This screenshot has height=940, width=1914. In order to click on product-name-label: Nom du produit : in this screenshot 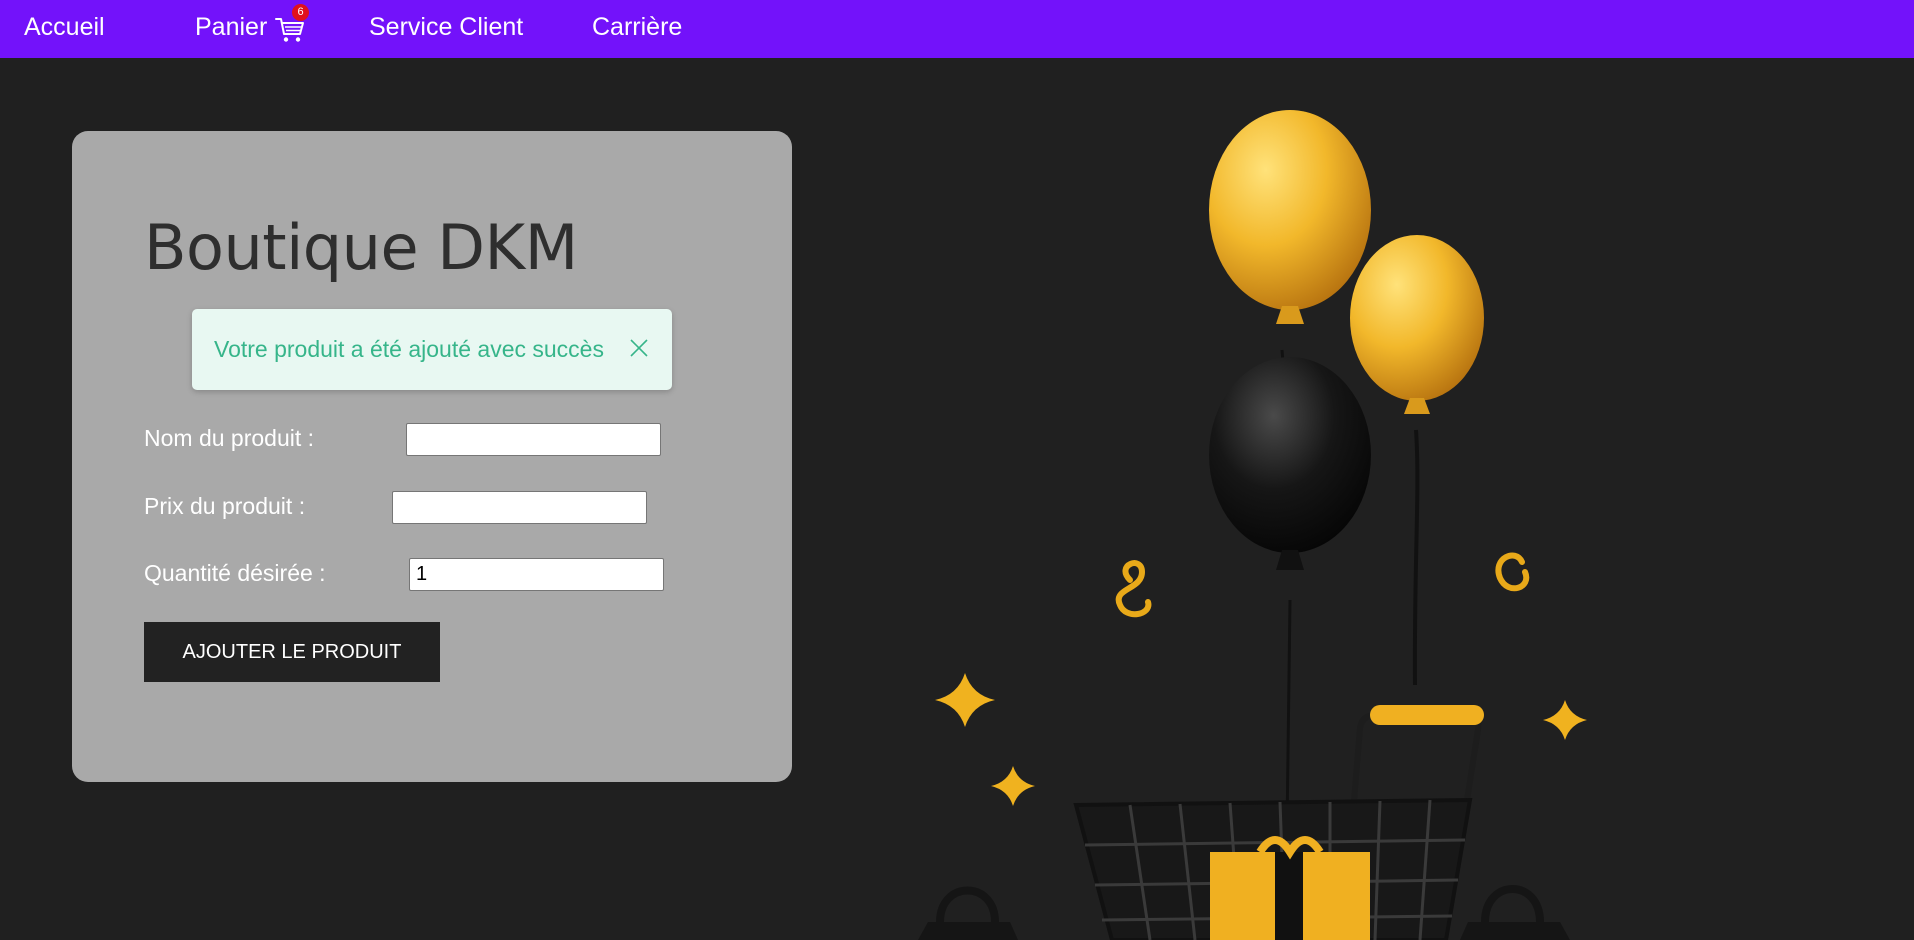, I will do `click(229, 438)`.